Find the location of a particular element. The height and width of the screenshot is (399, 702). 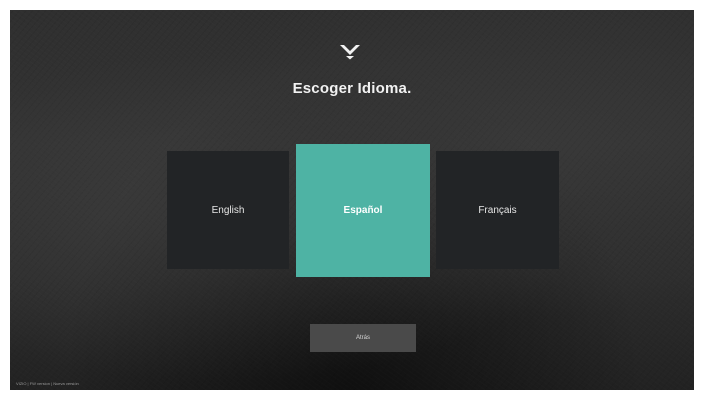

language-tile-english: English is located at coordinates (228, 210).